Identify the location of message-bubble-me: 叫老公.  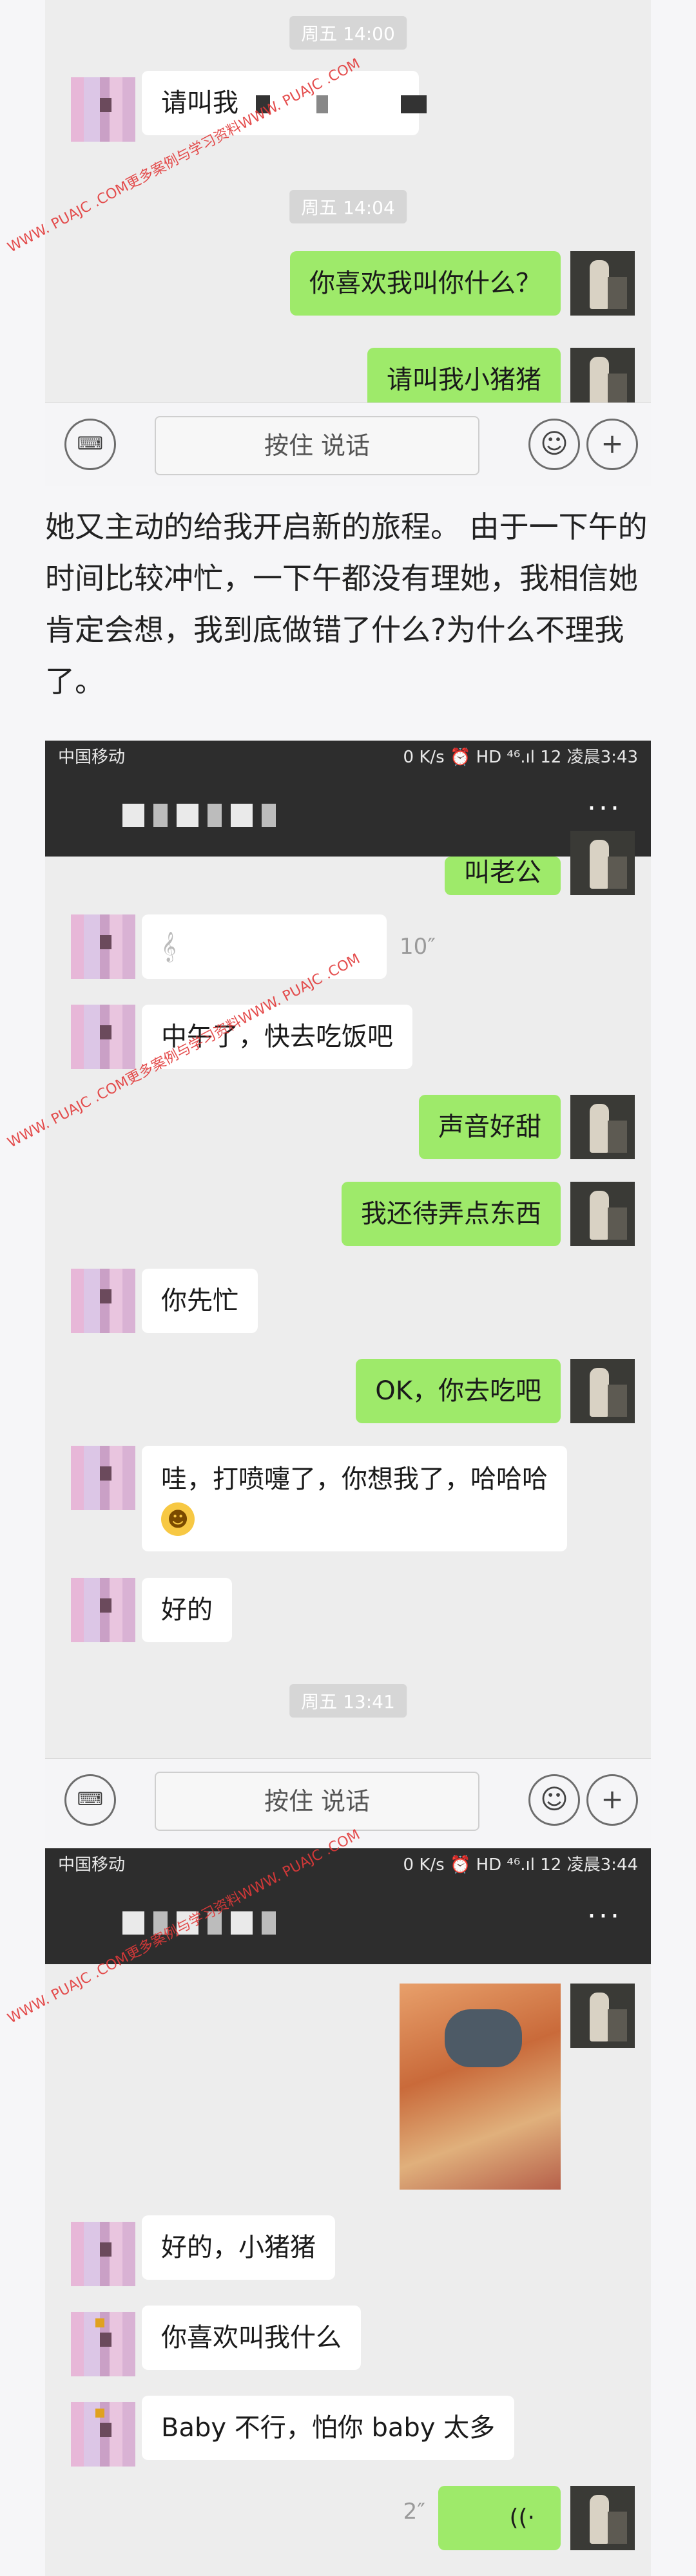
(503, 876).